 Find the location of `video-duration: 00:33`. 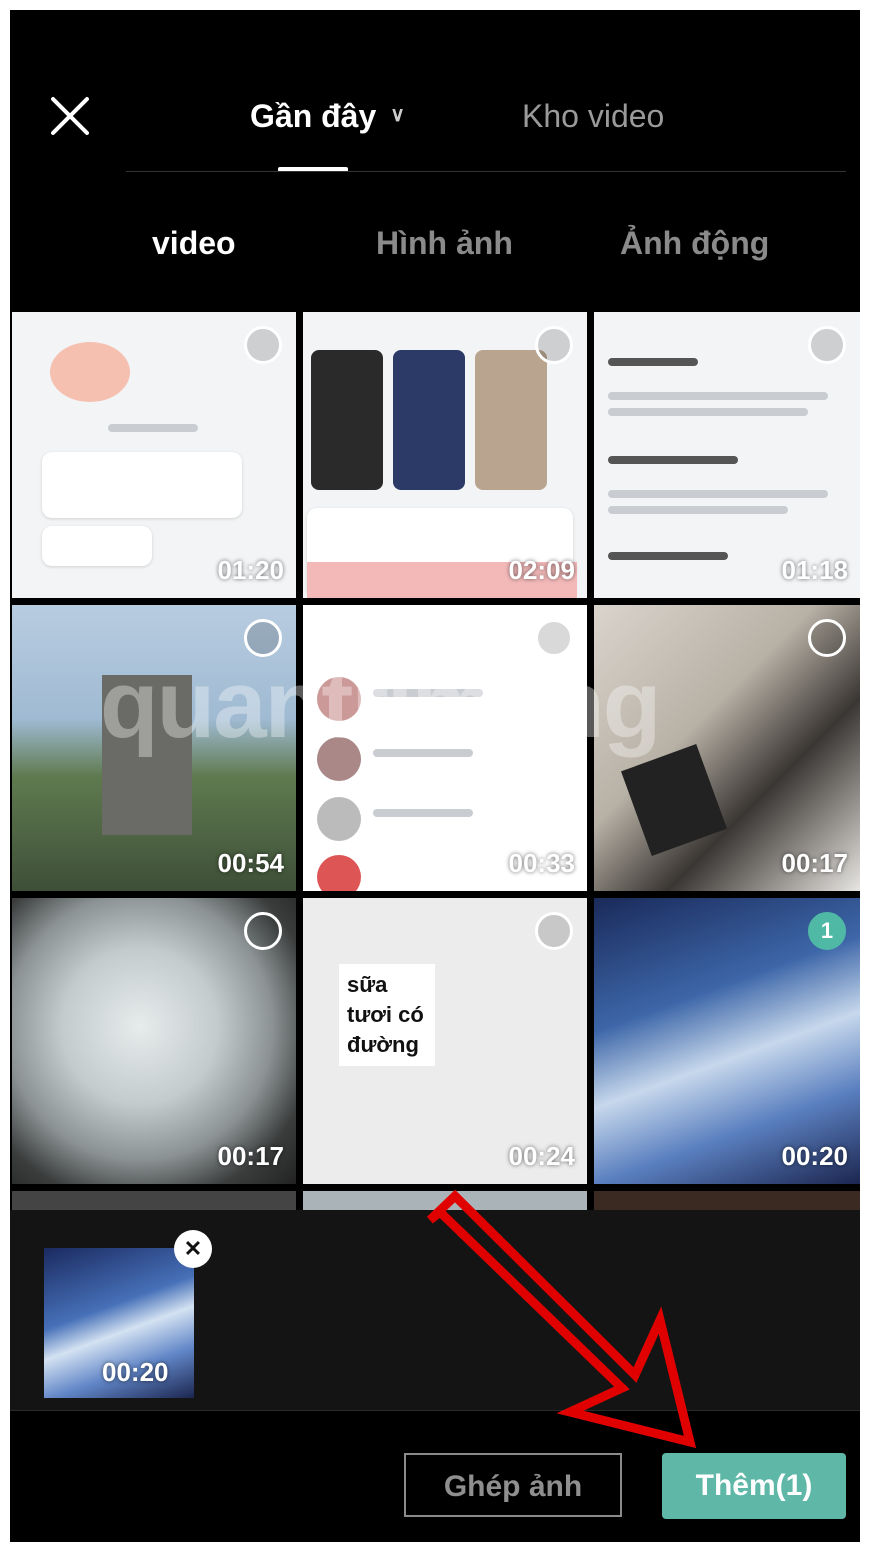

video-duration: 00:33 is located at coordinates (542, 863).